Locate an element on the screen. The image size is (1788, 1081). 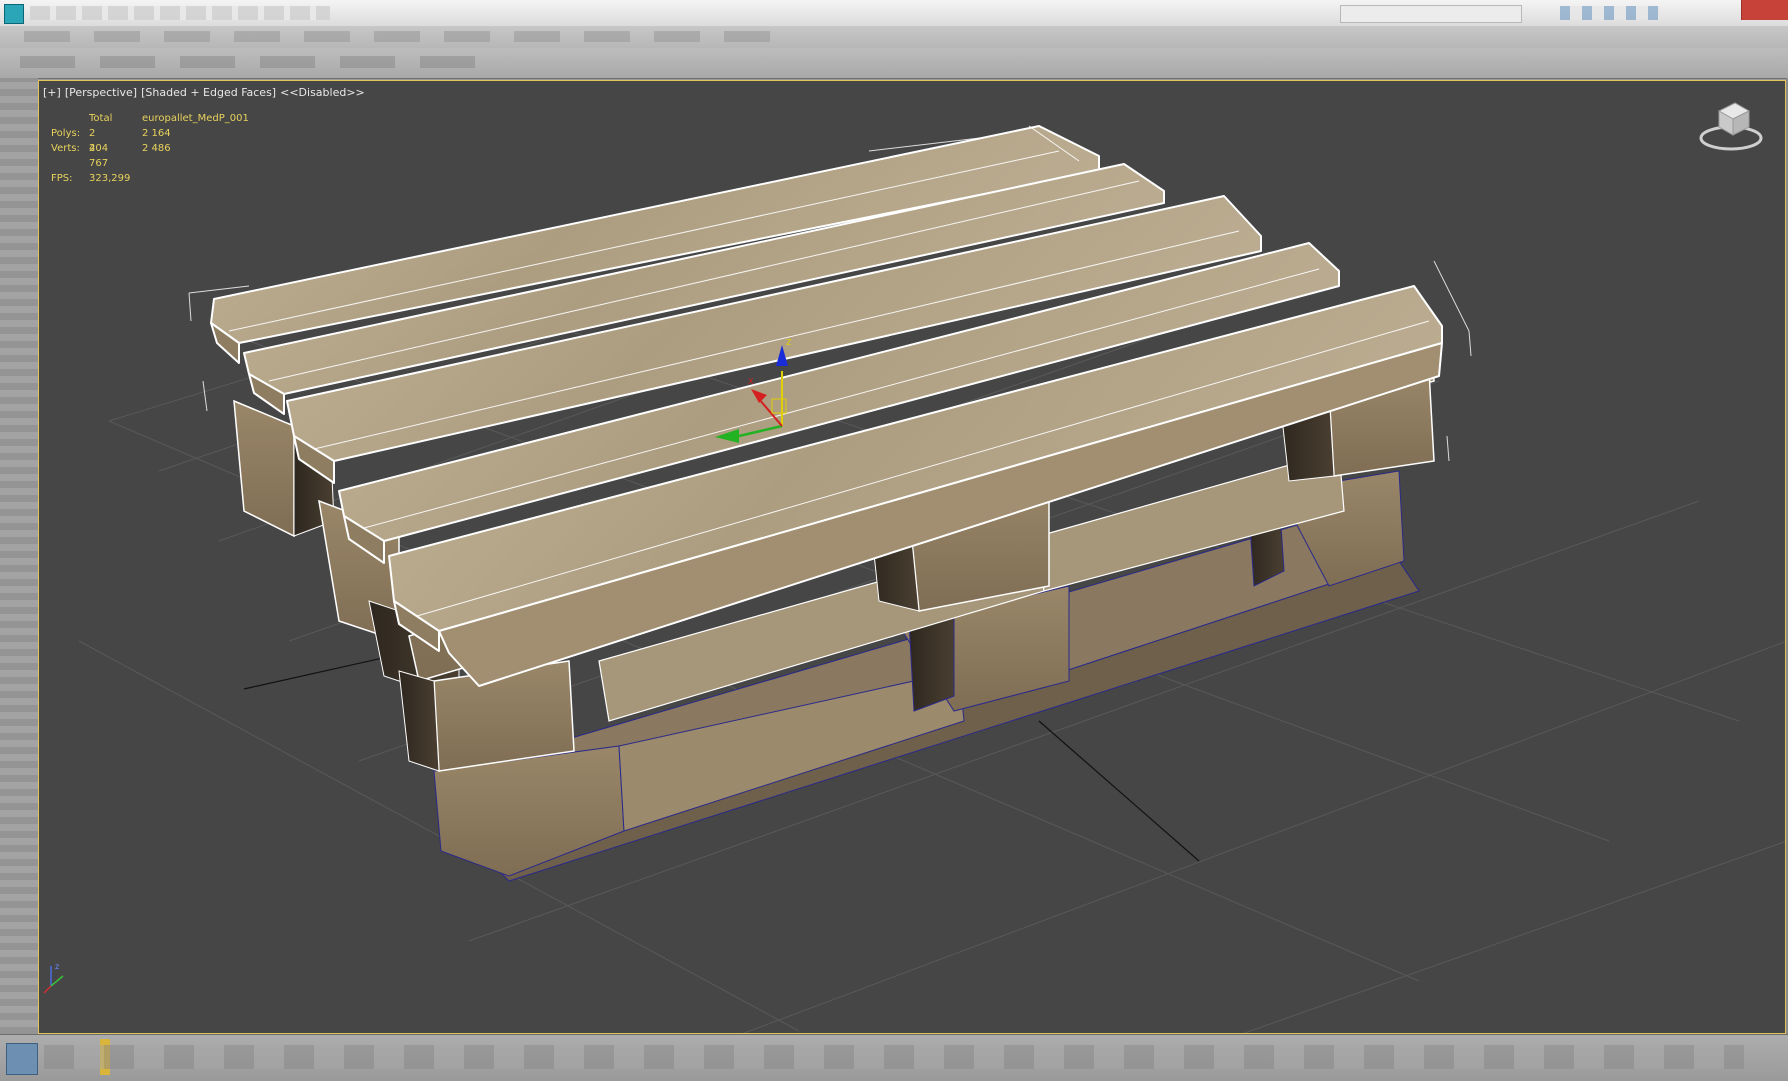
stats-object-header: europallet_MedP_001 is located at coordinates (195, 118).